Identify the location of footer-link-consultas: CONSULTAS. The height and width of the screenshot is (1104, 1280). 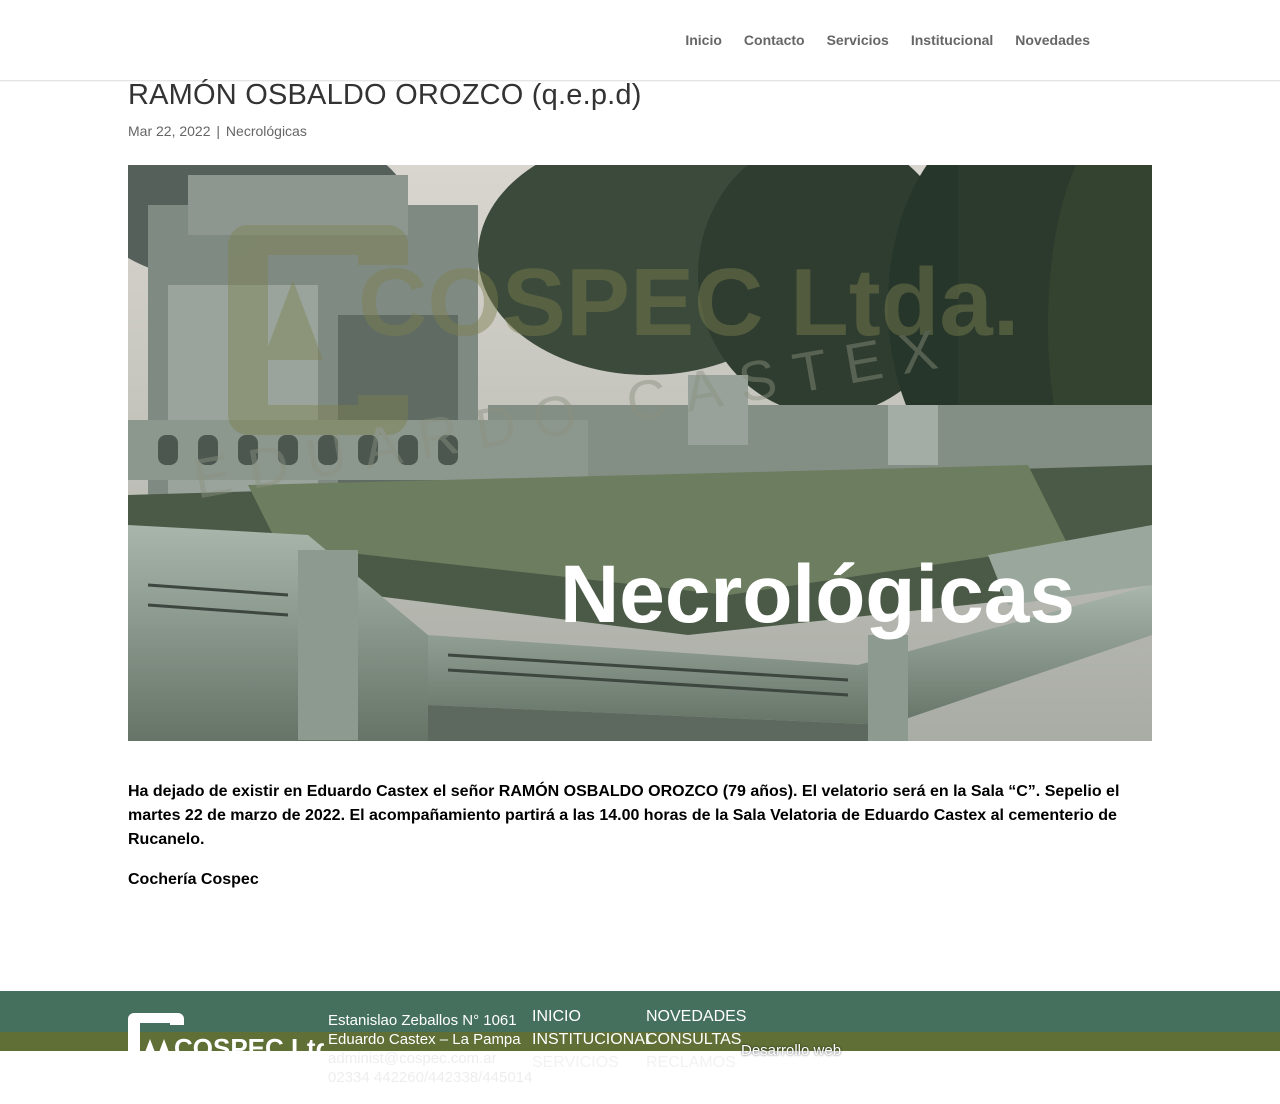
(696, 1039).